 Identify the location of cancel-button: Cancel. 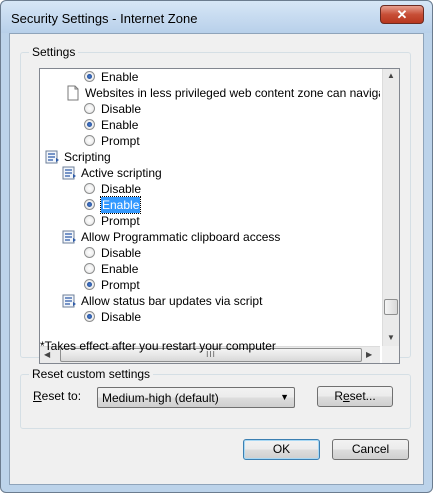
(370, 449).